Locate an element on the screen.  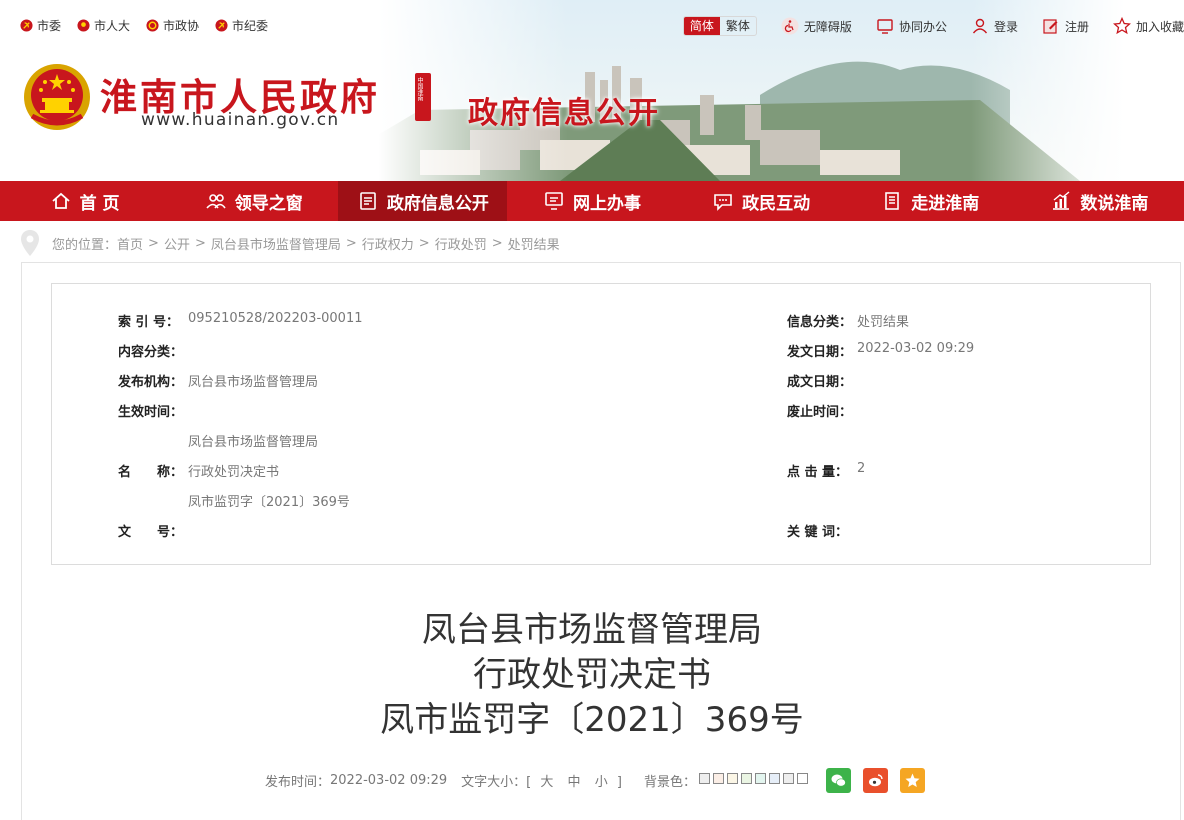
register-link: 注册 is located at coordinates (1065, 26).